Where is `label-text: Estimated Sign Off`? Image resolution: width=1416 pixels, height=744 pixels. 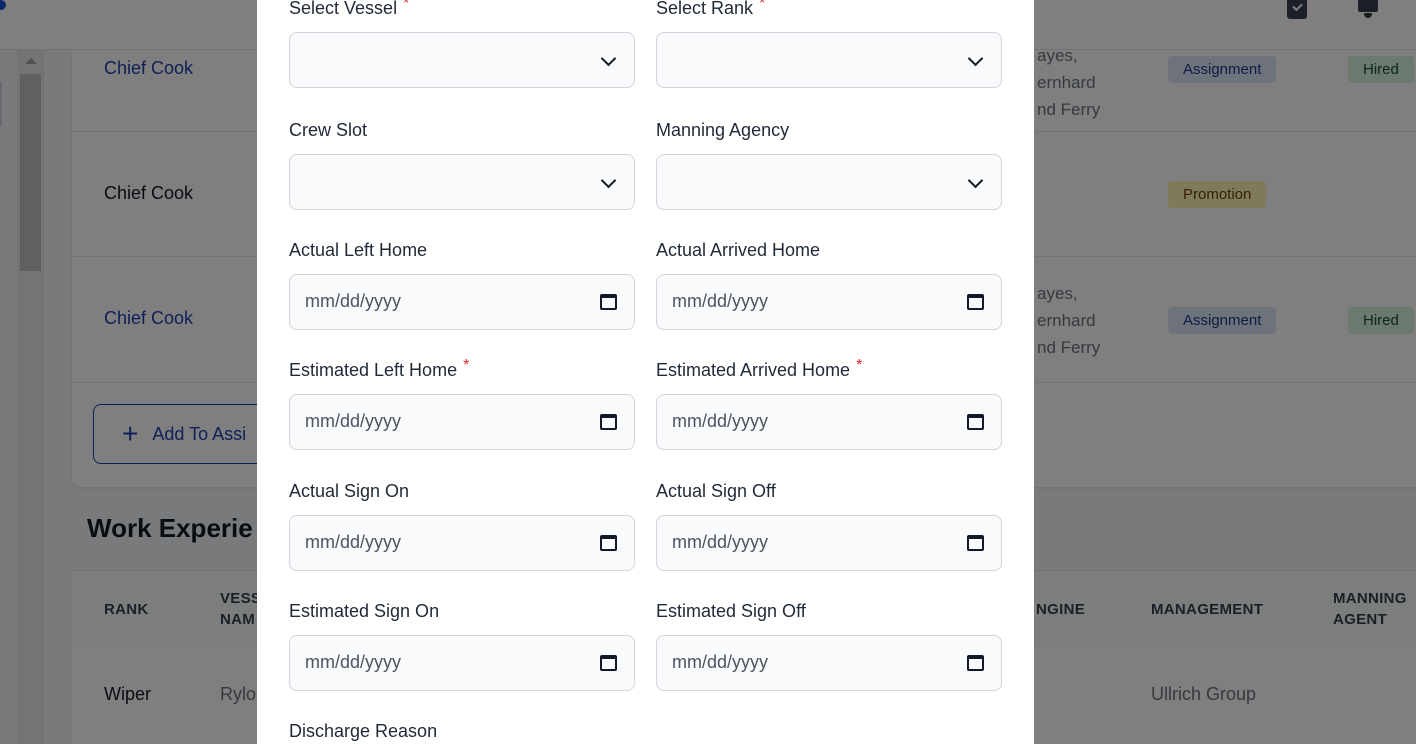 label-text: Estimated Sign Off is located at coordinates (731, 611).